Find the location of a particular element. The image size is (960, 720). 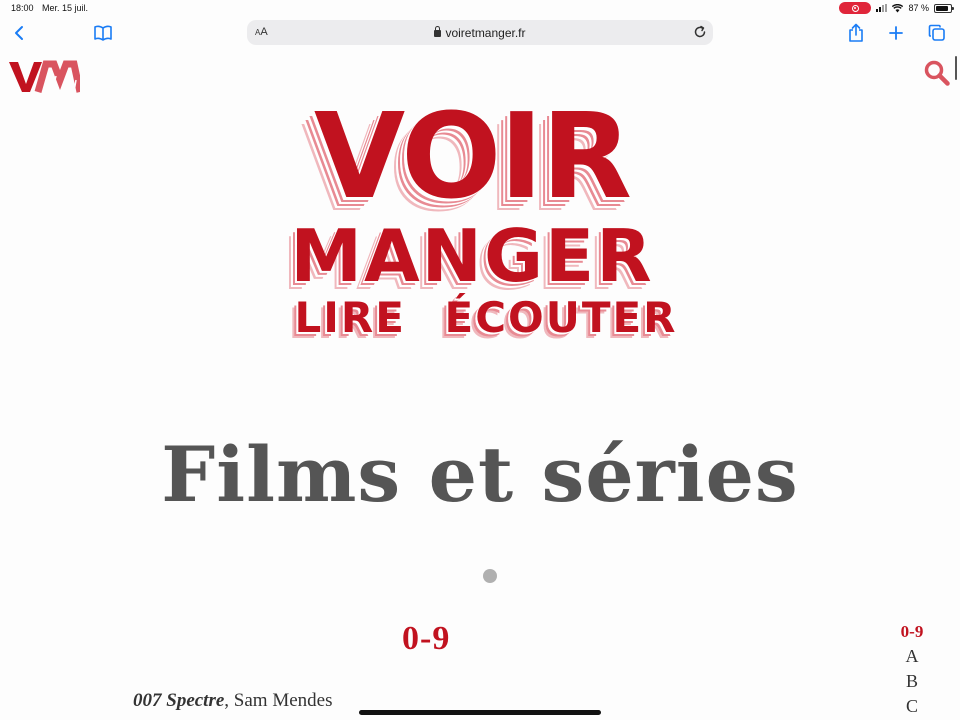

battery-icon is located at coordinates (944, 8).